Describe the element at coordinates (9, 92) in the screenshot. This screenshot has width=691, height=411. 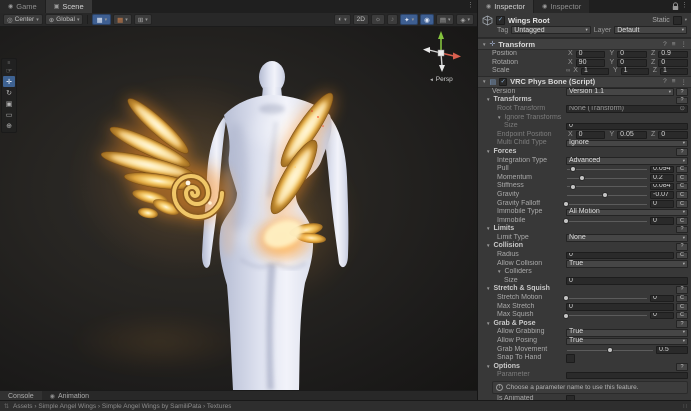
I see `rotate-tool-button: ↻` at that location.